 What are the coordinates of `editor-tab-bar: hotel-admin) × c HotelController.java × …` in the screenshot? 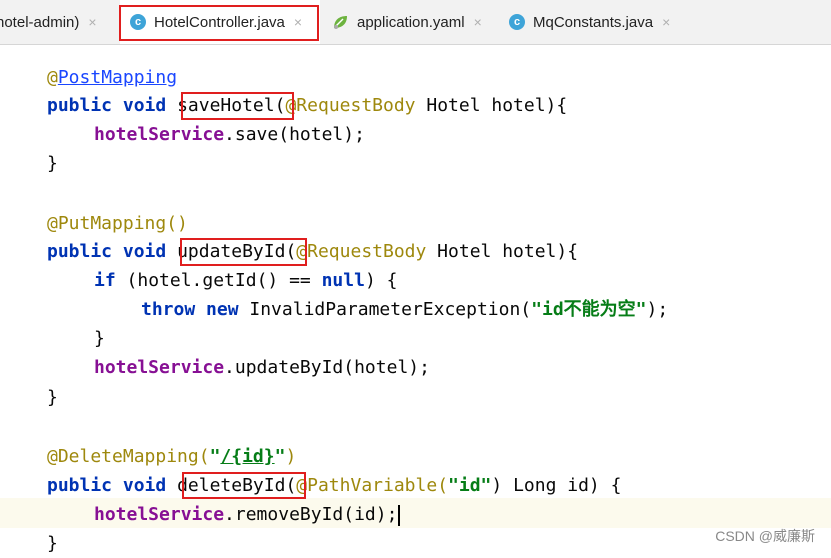 It's located at (415, 22).